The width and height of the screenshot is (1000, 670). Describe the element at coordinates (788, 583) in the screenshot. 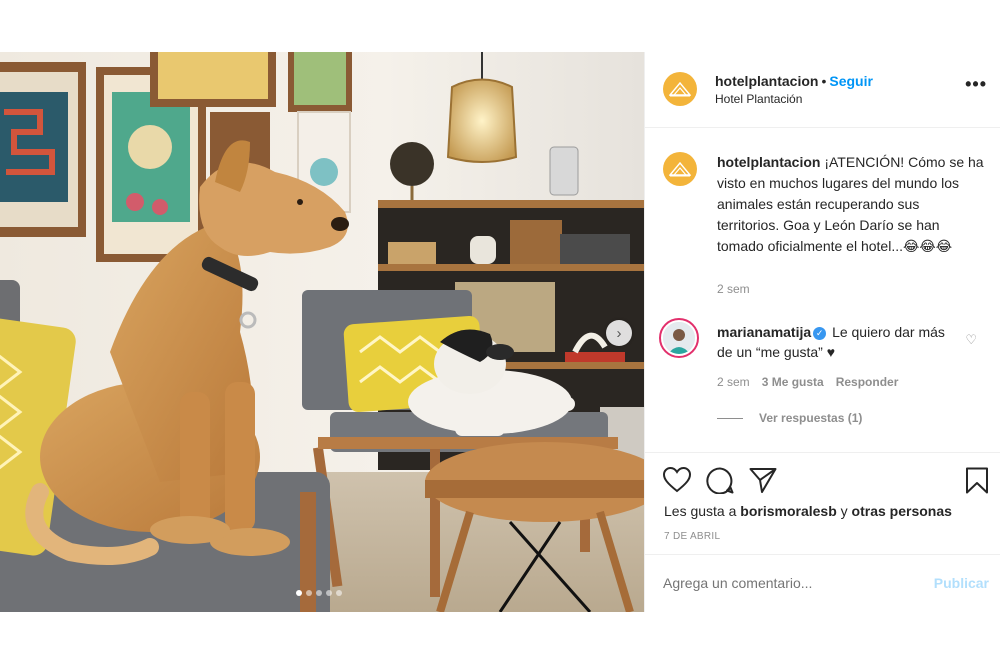

I see `comment-input` at that location.